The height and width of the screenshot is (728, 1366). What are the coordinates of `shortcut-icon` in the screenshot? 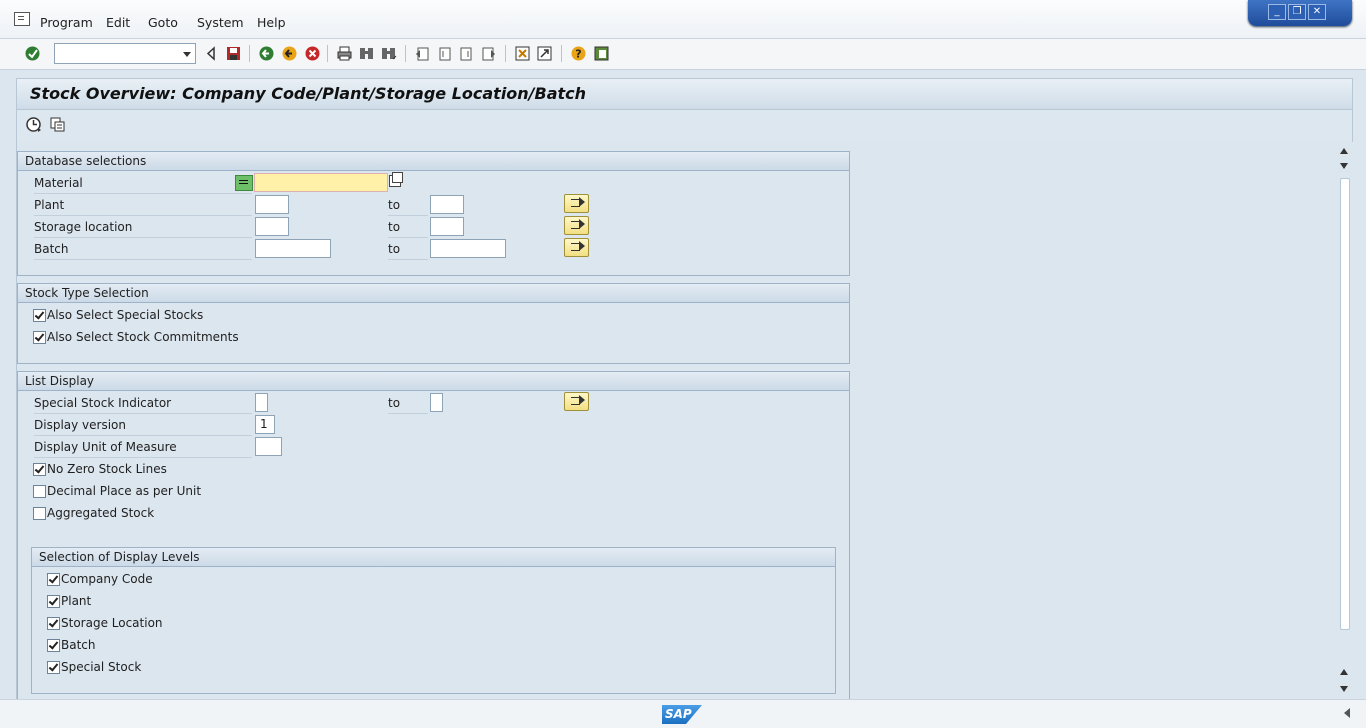 It's located at (544, 53).